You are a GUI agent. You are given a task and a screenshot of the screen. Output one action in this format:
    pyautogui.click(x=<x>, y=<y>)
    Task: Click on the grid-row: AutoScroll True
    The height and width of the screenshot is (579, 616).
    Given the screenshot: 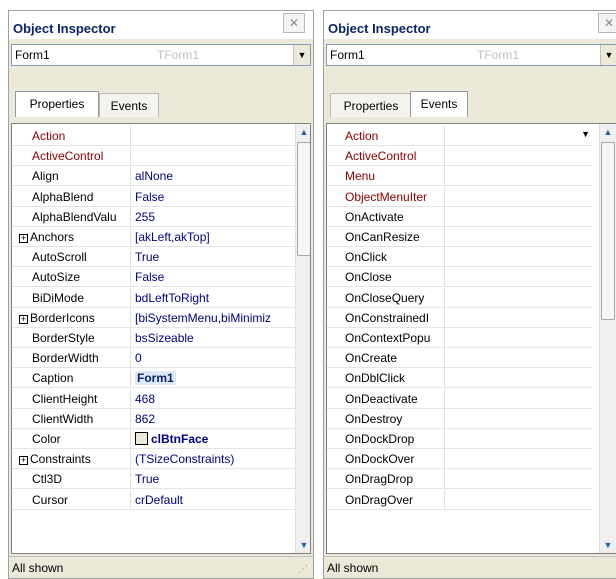 What is the action you would take?
    pyautogui.click(x=153, y=257)
    